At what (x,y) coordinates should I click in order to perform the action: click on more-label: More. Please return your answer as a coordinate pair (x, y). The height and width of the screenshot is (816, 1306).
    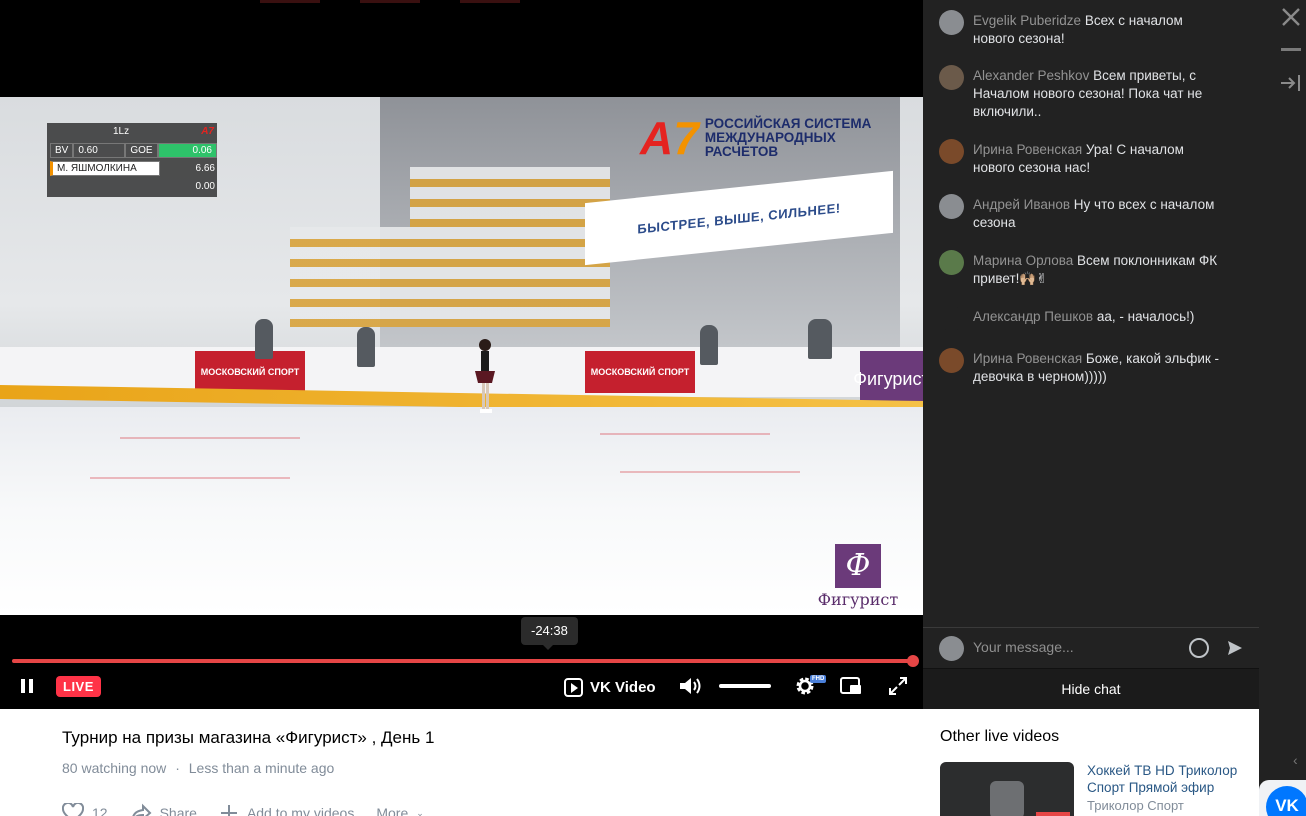
    Looking at the image, I should click on (392, 810).